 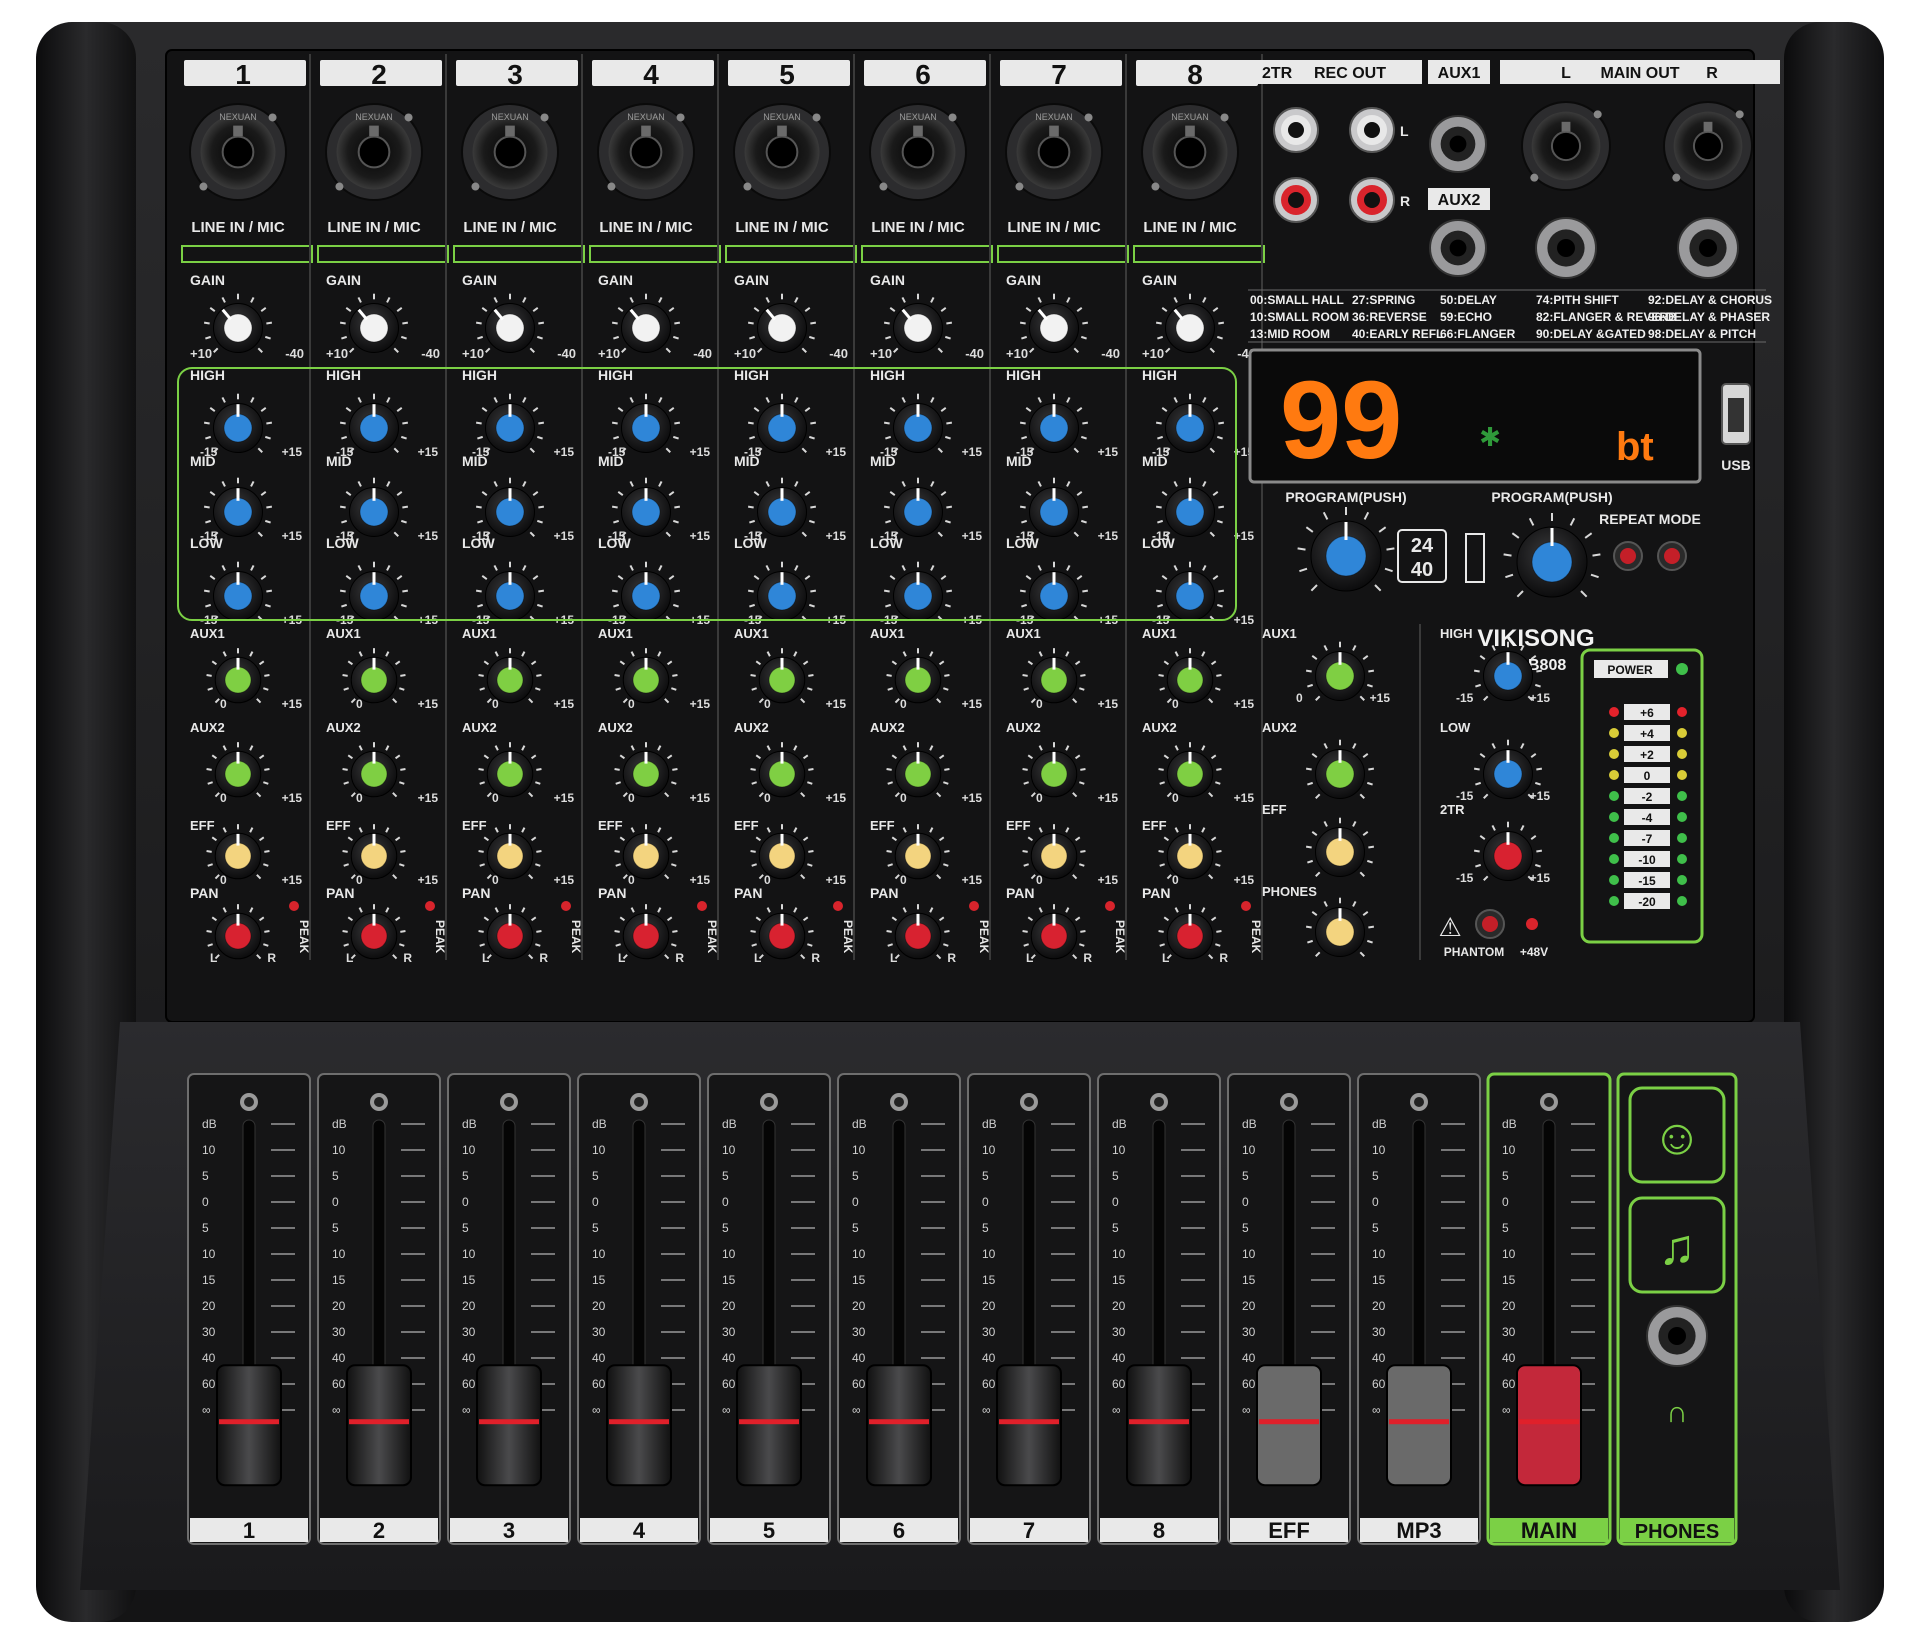 What do you see at coordinates (1249, 1358) in the screenshot?
I see `fader-scale-label: 40` at bounding box center [1249, 1358].